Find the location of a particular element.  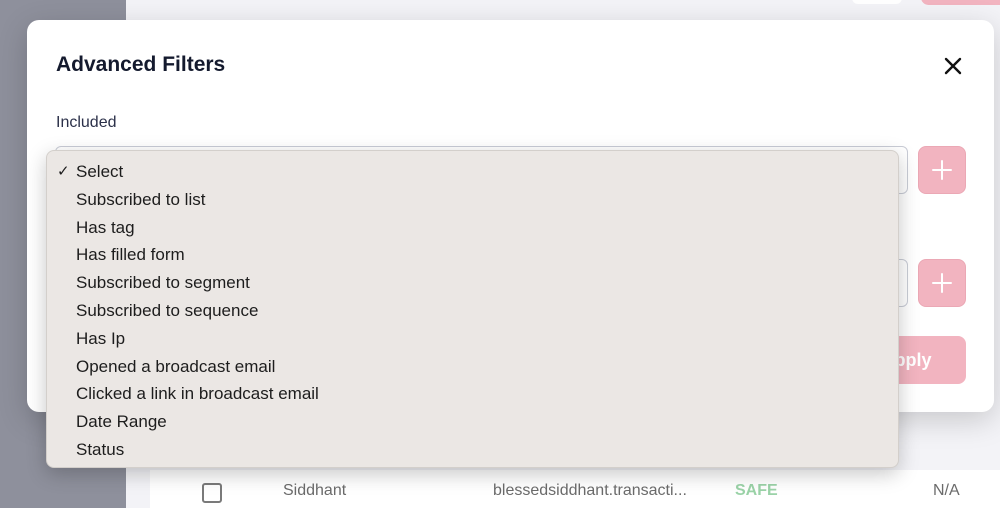

dropdown-option-has-ip: Has Ip is located at coordinates (472, 339).